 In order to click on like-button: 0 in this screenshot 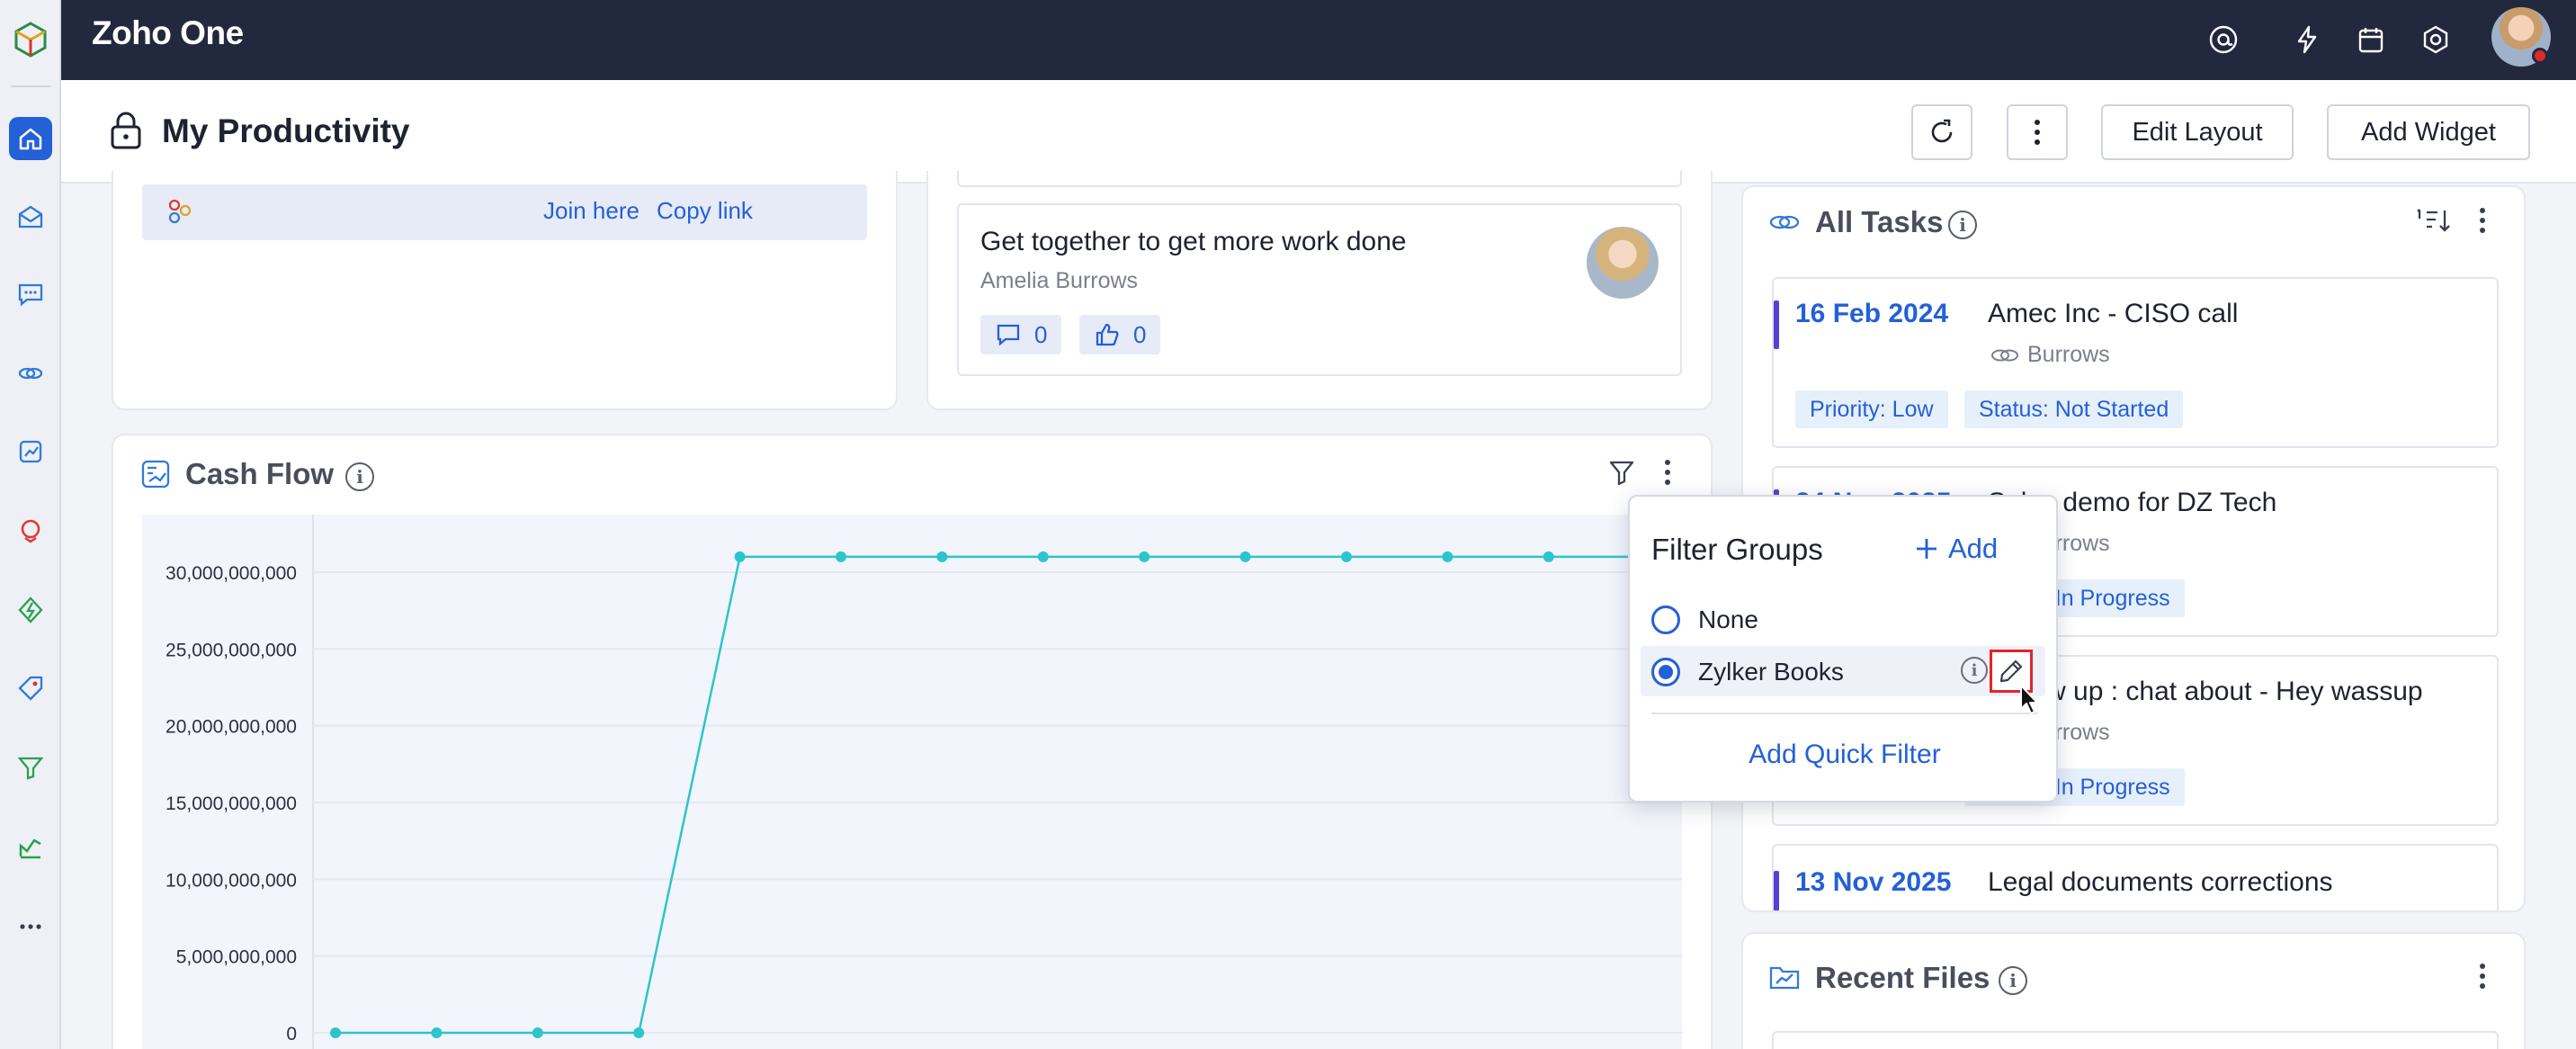, I will do `click(1120, 334)`.